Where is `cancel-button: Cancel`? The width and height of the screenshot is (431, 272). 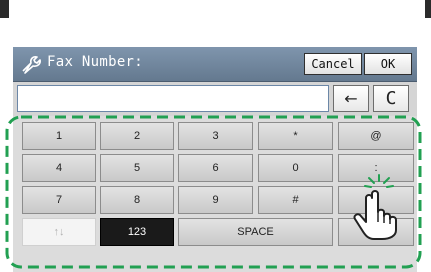 cancel-button: Cancel is located at coordinates (333, 64).